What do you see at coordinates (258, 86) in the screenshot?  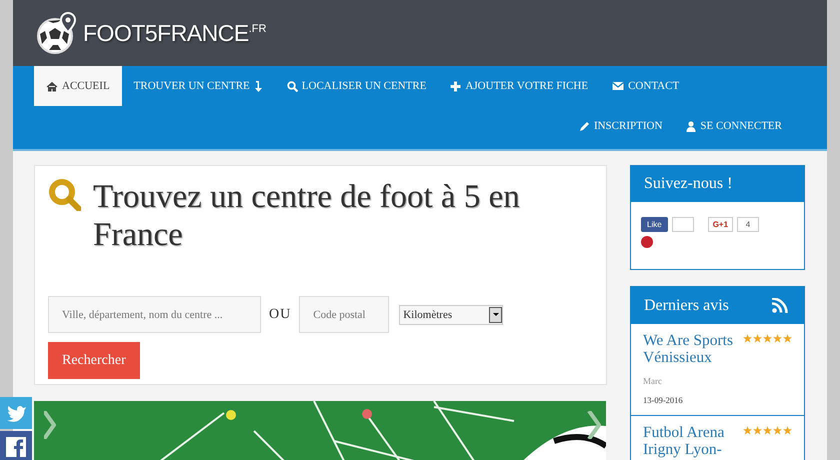 I see `arrow-down-icon` at bounding box center [258, 86].